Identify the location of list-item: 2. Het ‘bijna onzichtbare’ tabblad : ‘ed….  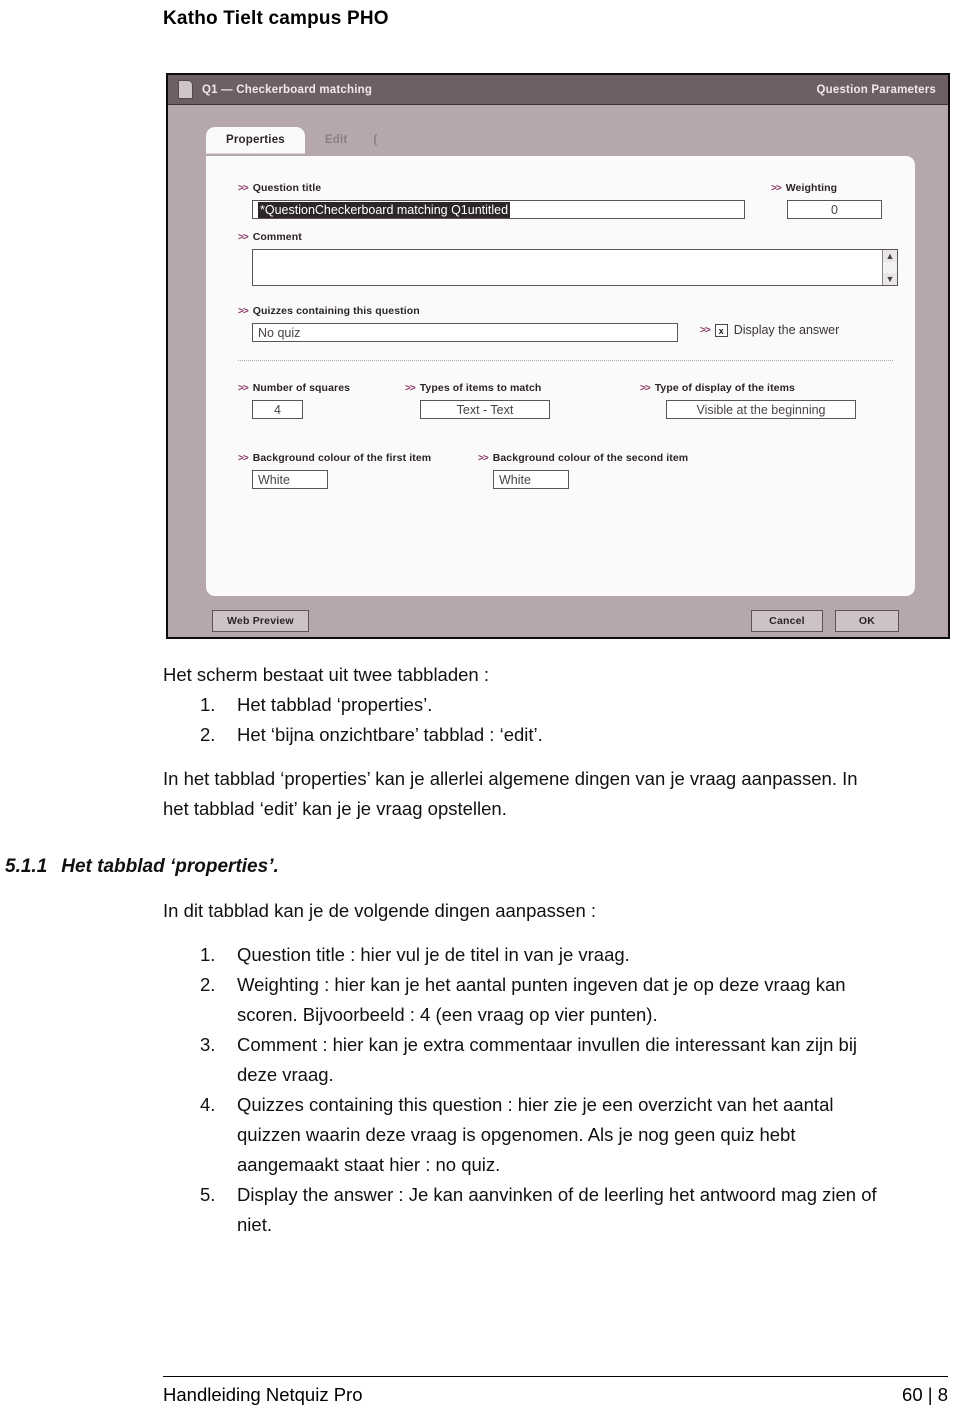
(480, 735).